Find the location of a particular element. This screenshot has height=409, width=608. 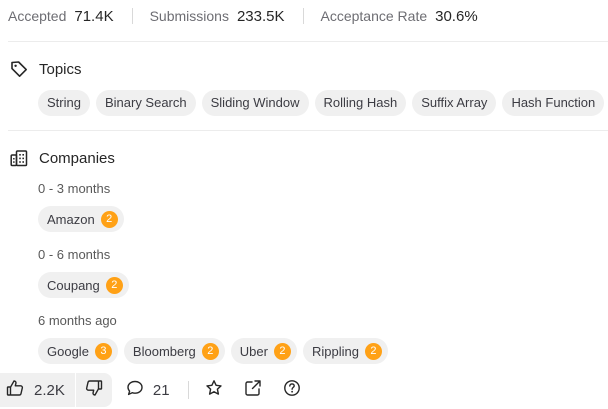

company-chip: Coupang 2 is located at coordinates (83, 285).